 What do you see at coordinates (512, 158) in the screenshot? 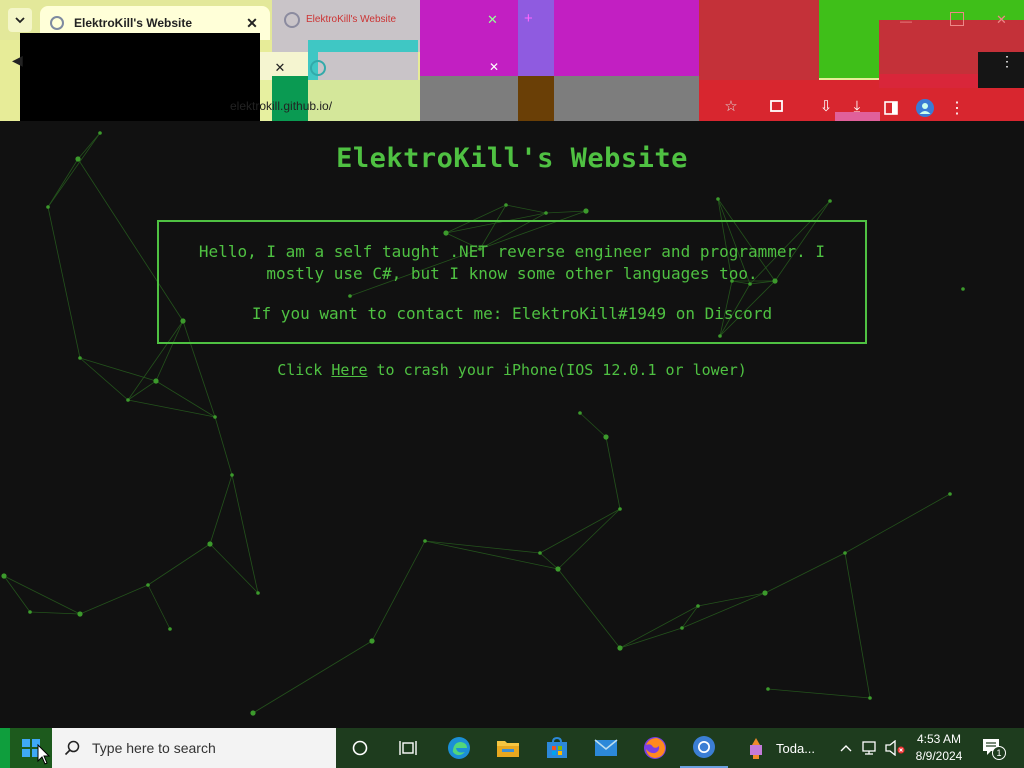
I see `page-title: ElektroKill's Website` at bounding box center [512, 158].